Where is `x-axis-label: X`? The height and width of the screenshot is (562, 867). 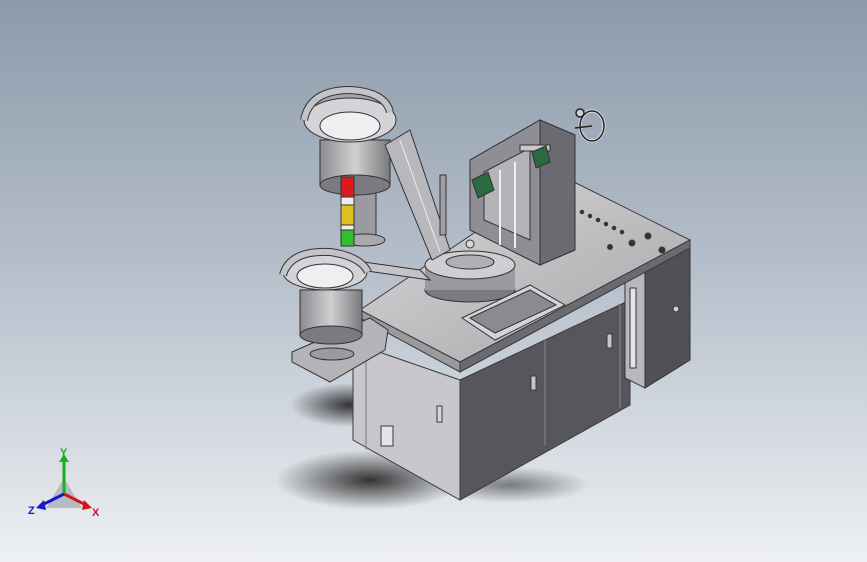
x-axis-label: X is located at coordinates (96, 513).